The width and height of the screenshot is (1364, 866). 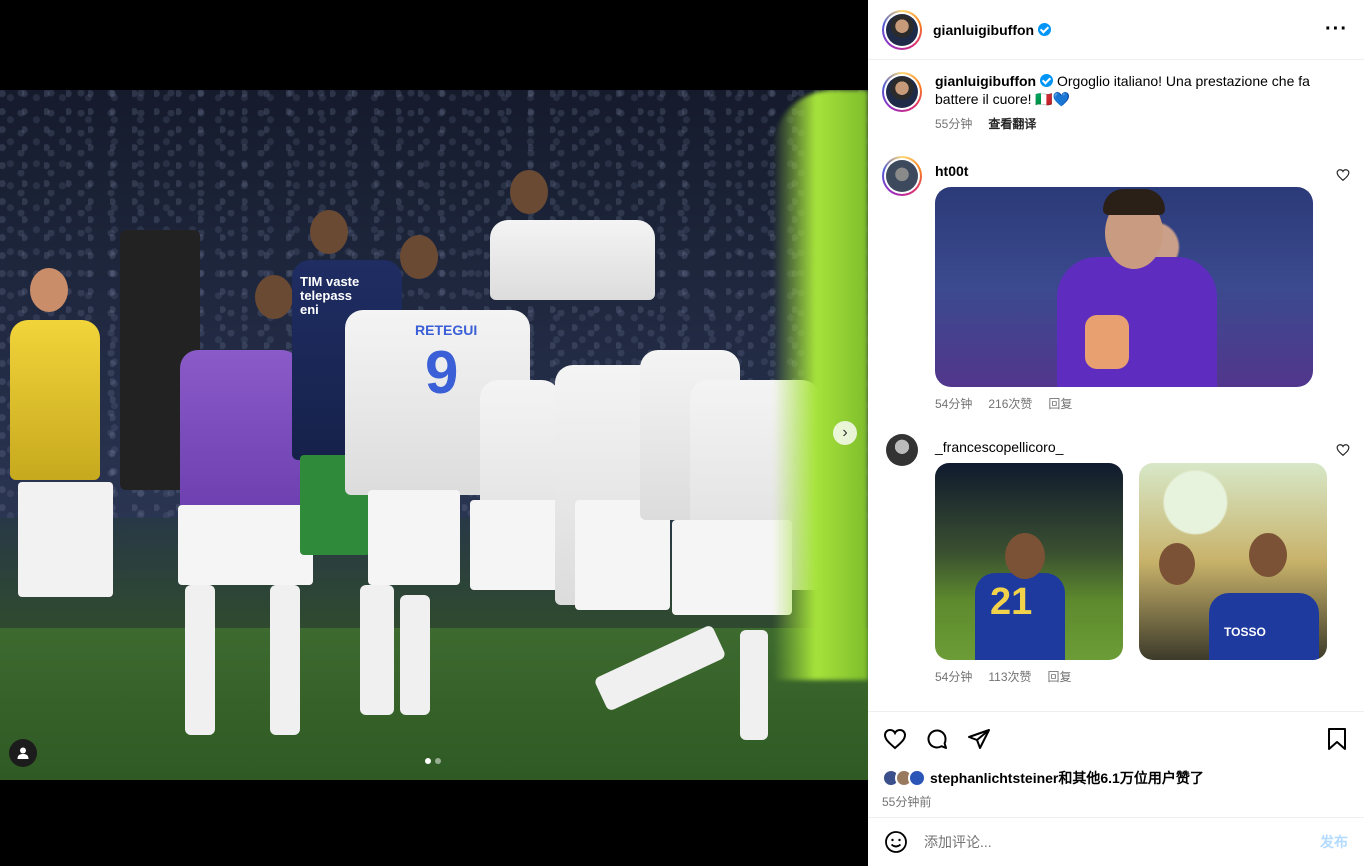 I want to click on commenter-username: ht00t, so click(x=1142, y=171).